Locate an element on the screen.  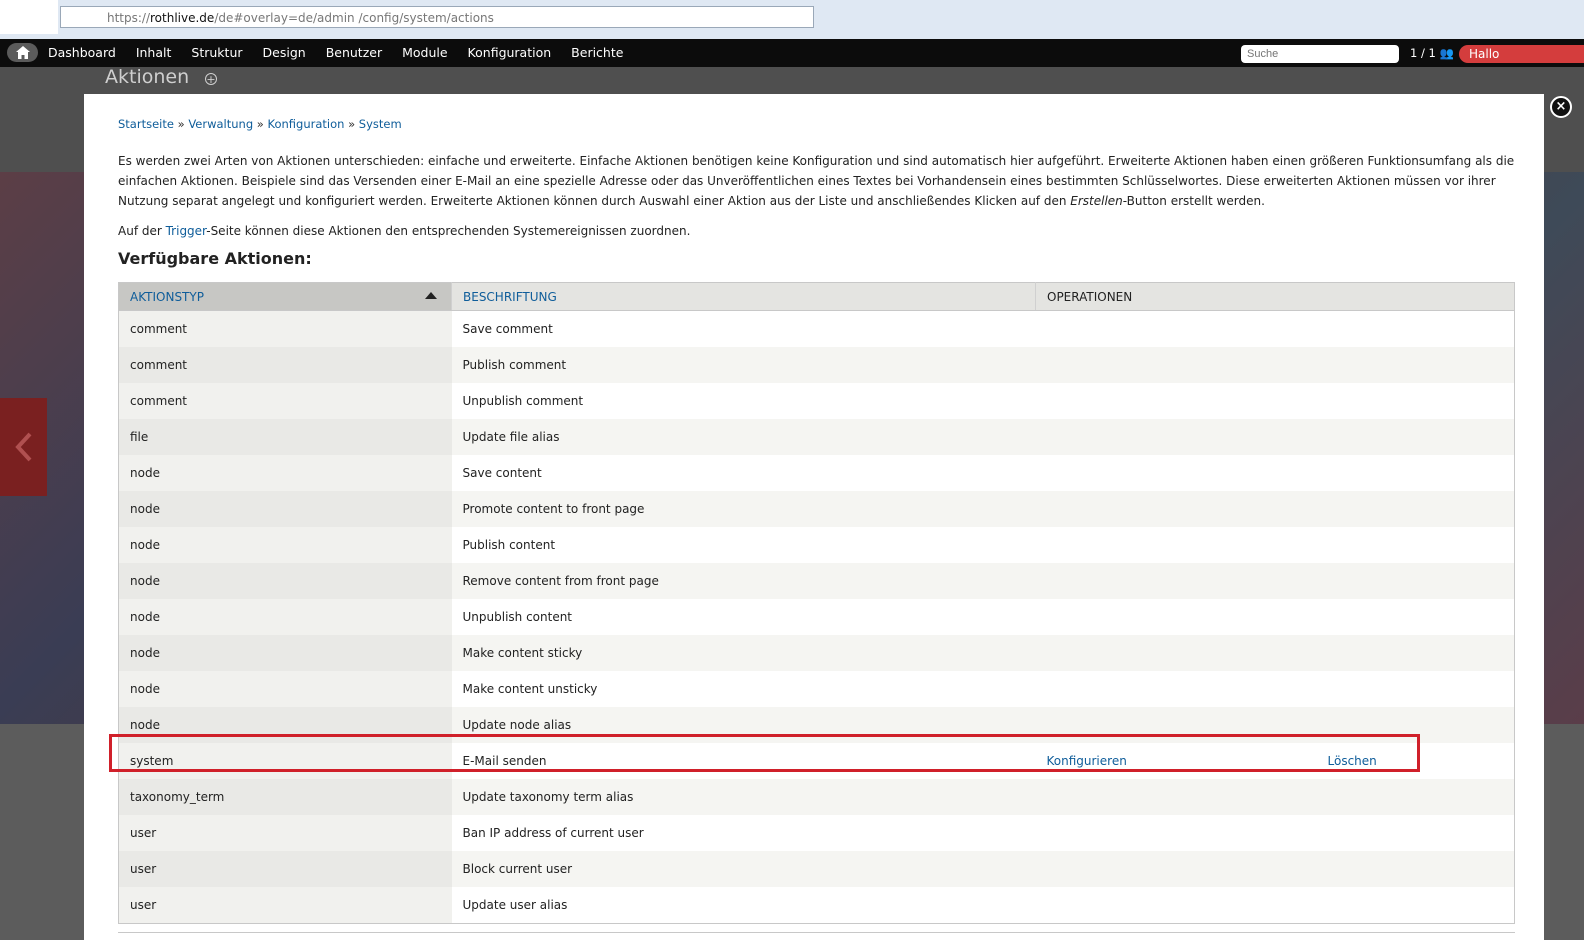
cell-action-label: Save content is located at coordinates (743, 473).